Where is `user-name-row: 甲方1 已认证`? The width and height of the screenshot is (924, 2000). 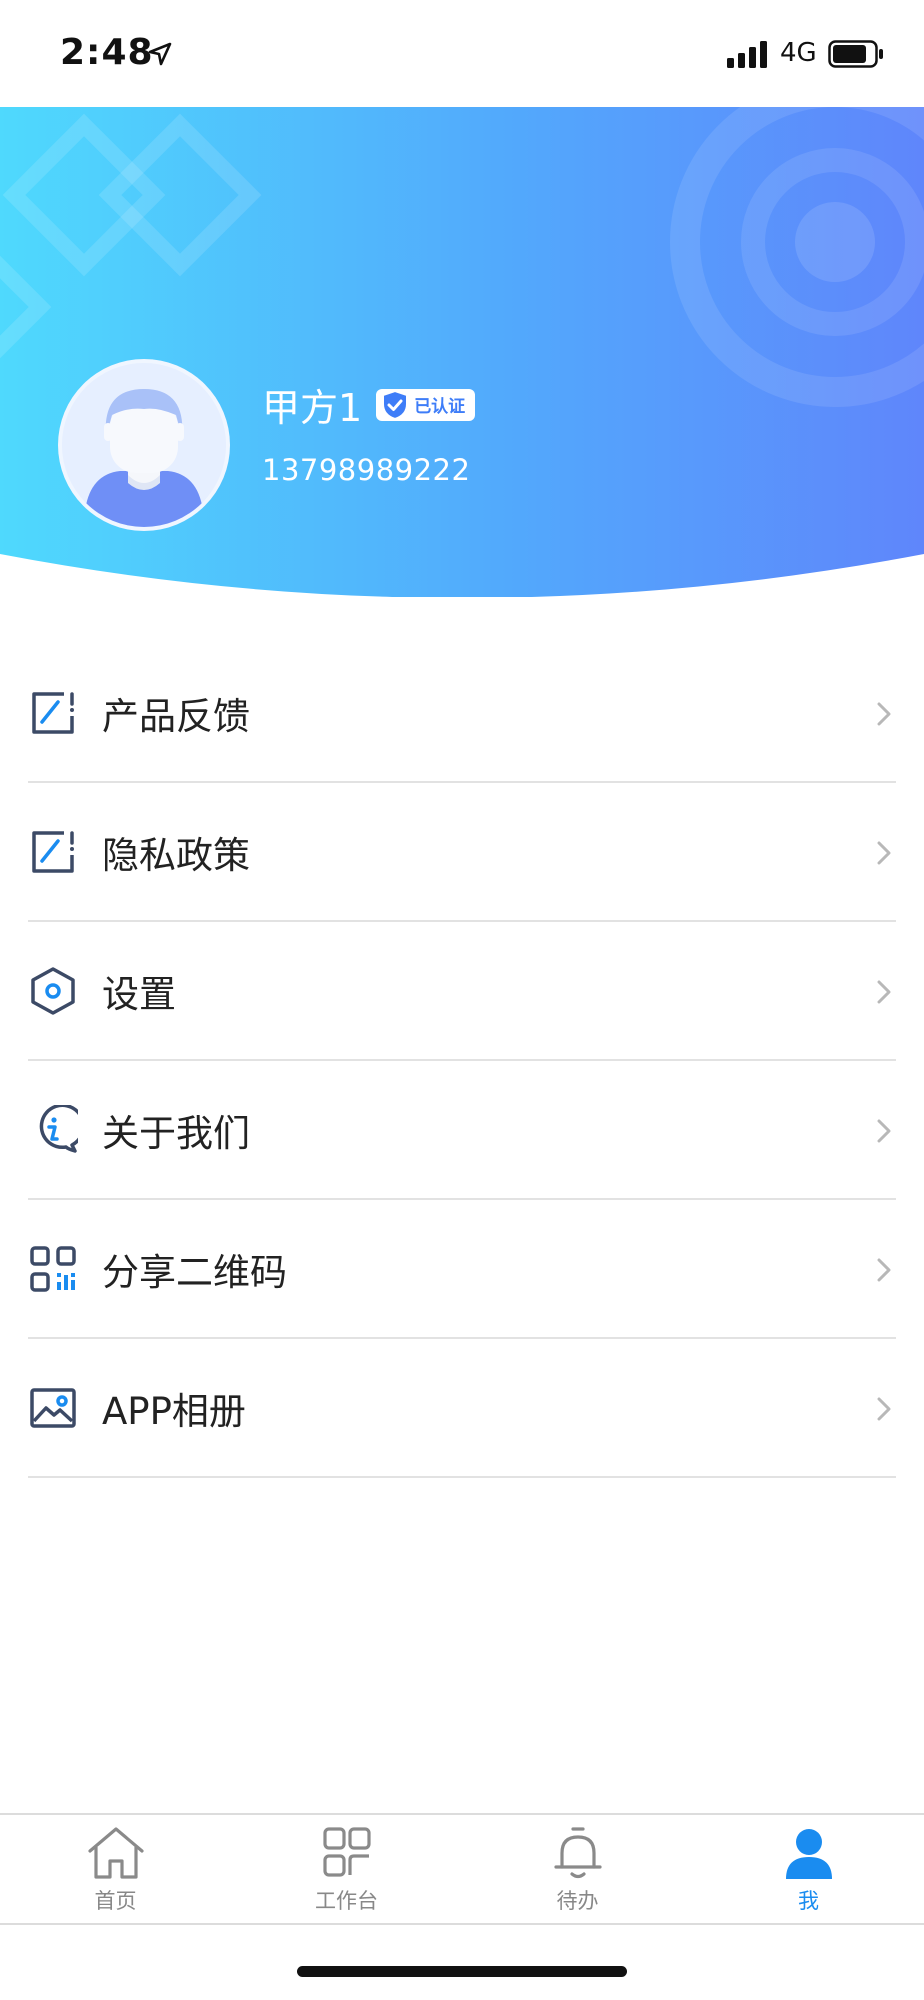 user-name-row: 甲方1 已认证 is located at coordinates (369, 404).